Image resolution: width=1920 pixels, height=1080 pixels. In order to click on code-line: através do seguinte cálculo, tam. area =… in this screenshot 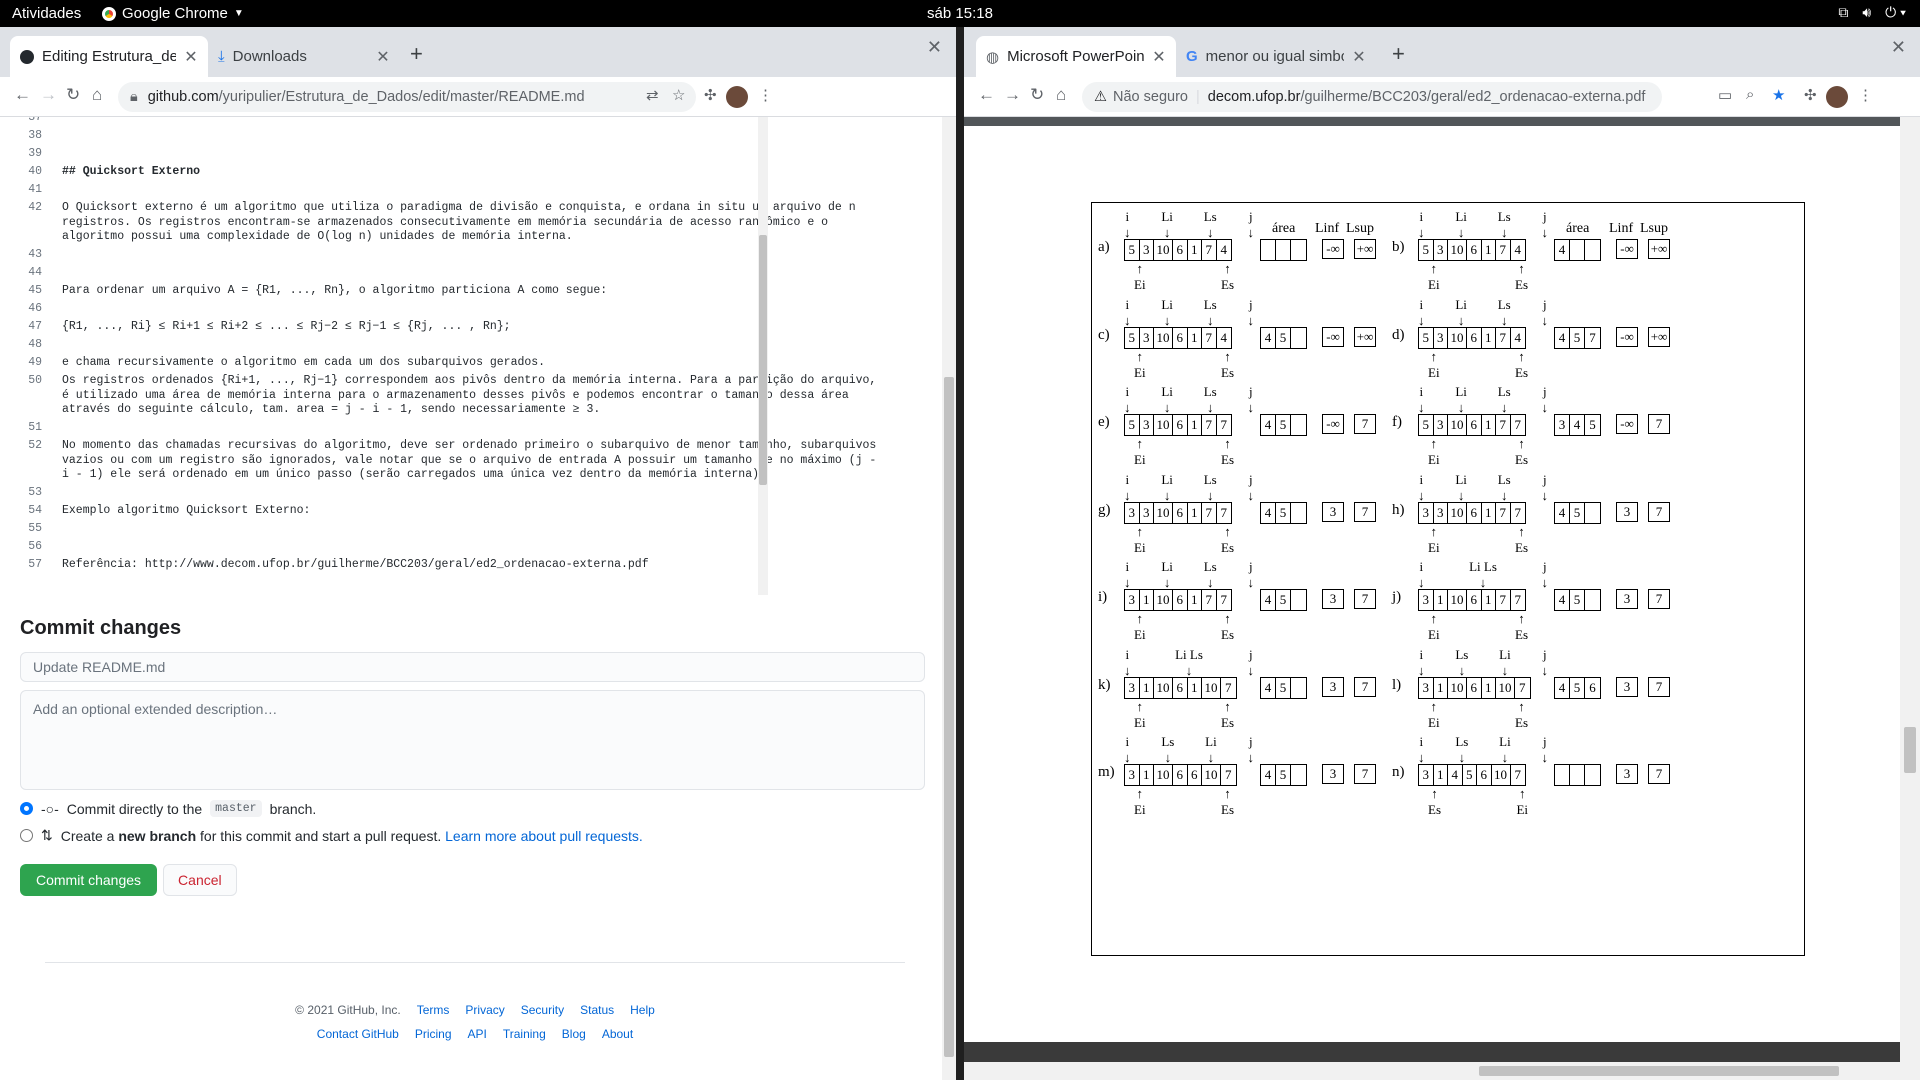, I will do `click(331, 409)`.